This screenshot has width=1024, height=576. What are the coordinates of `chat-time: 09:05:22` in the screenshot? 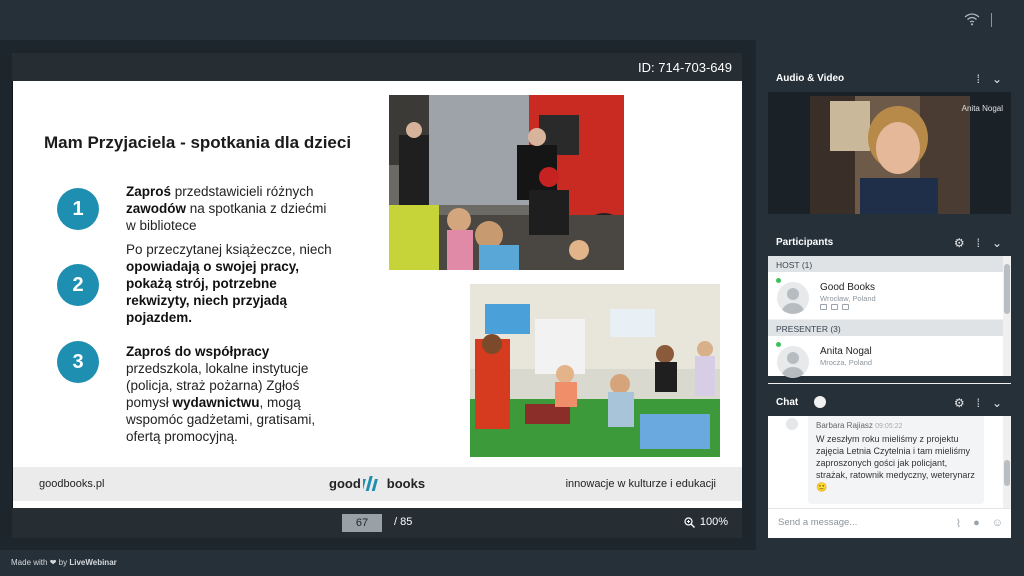 It's located at (889, 426).